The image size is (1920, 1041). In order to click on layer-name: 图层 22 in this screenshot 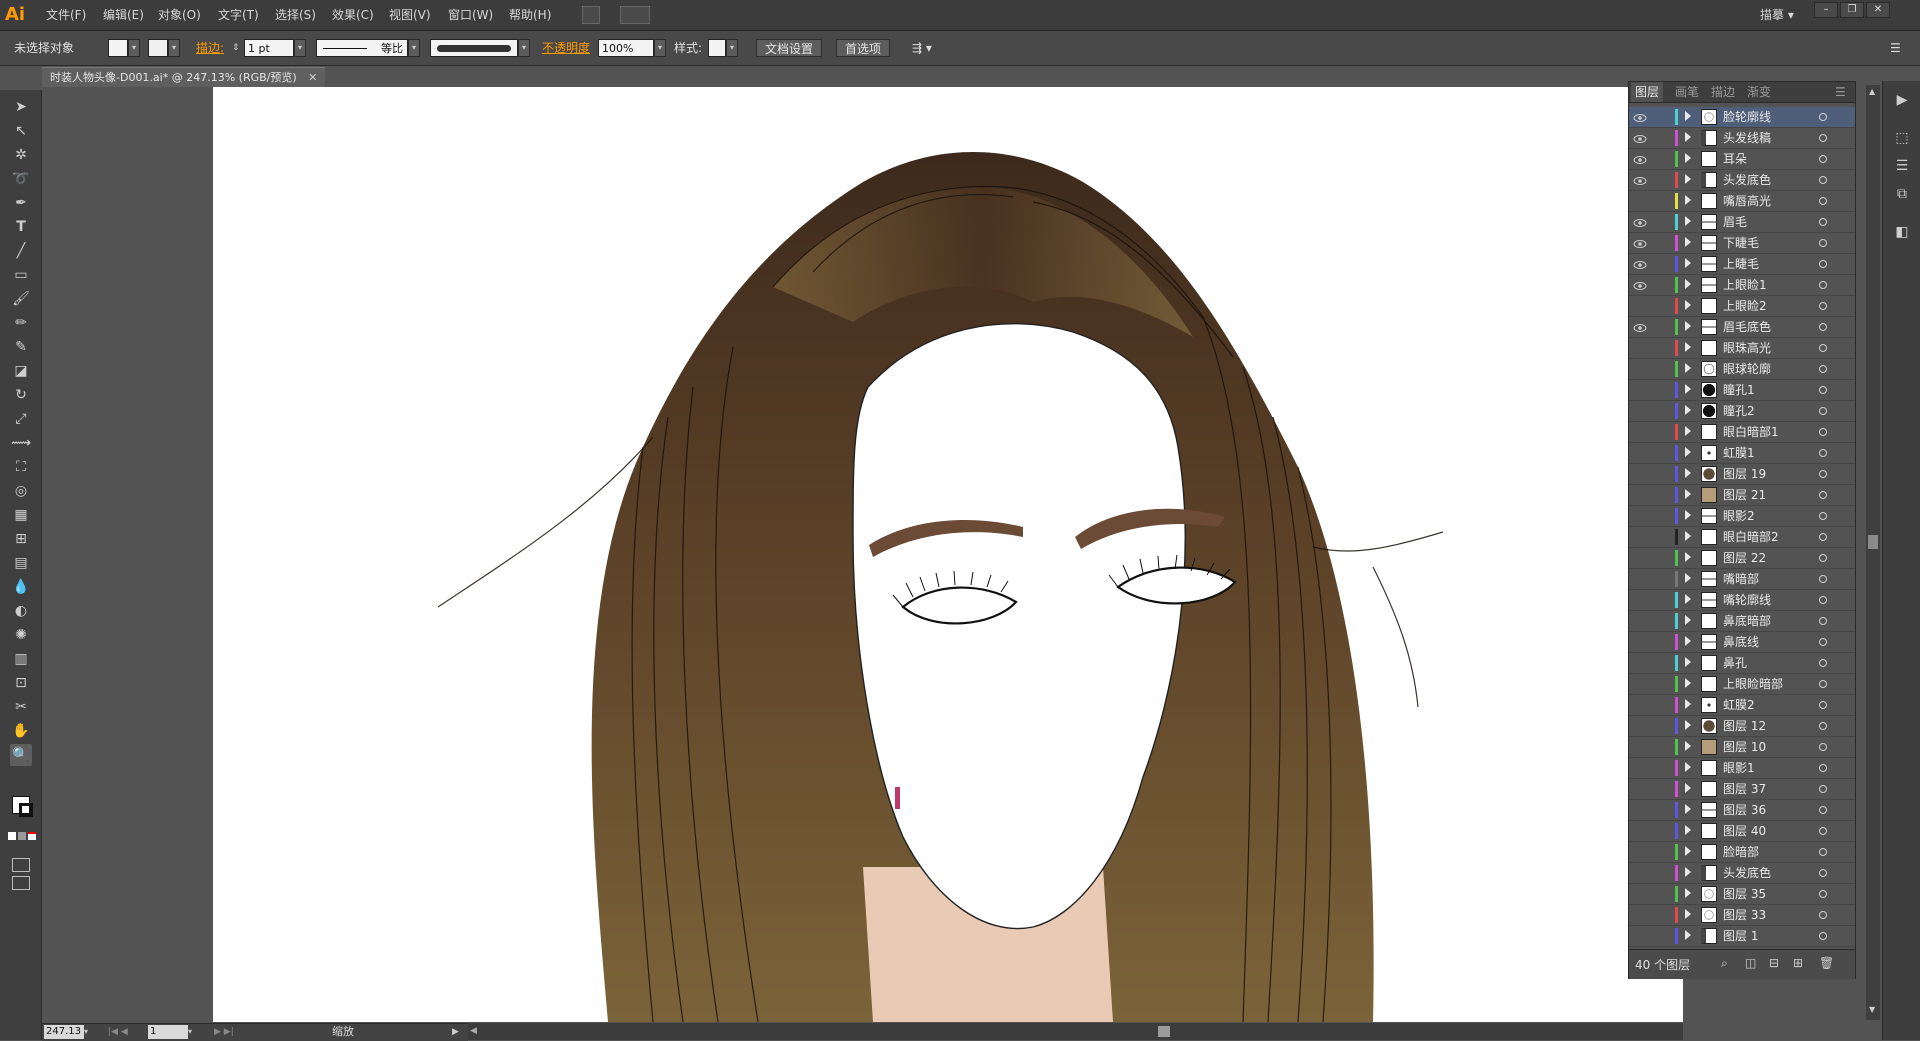, I will do `click(1744, 558)`.